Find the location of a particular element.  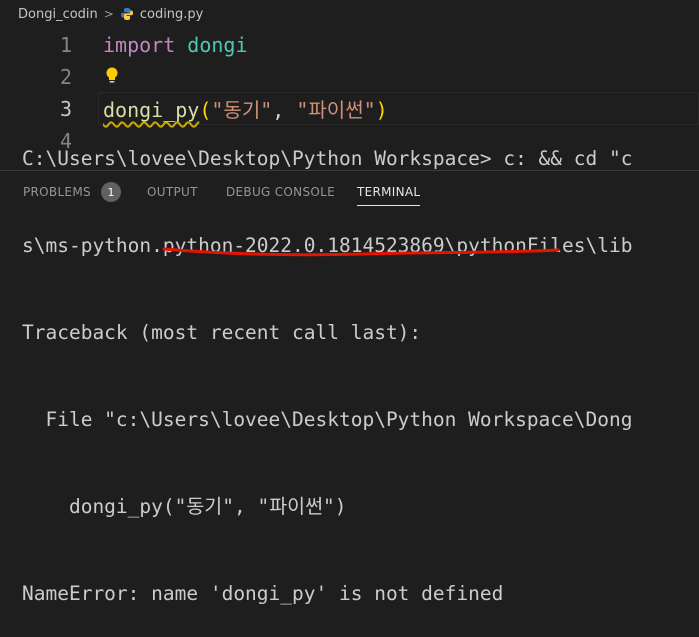

terminal-line: dongi_py("동기", "파이썬") is located at coordinates (184, 506).